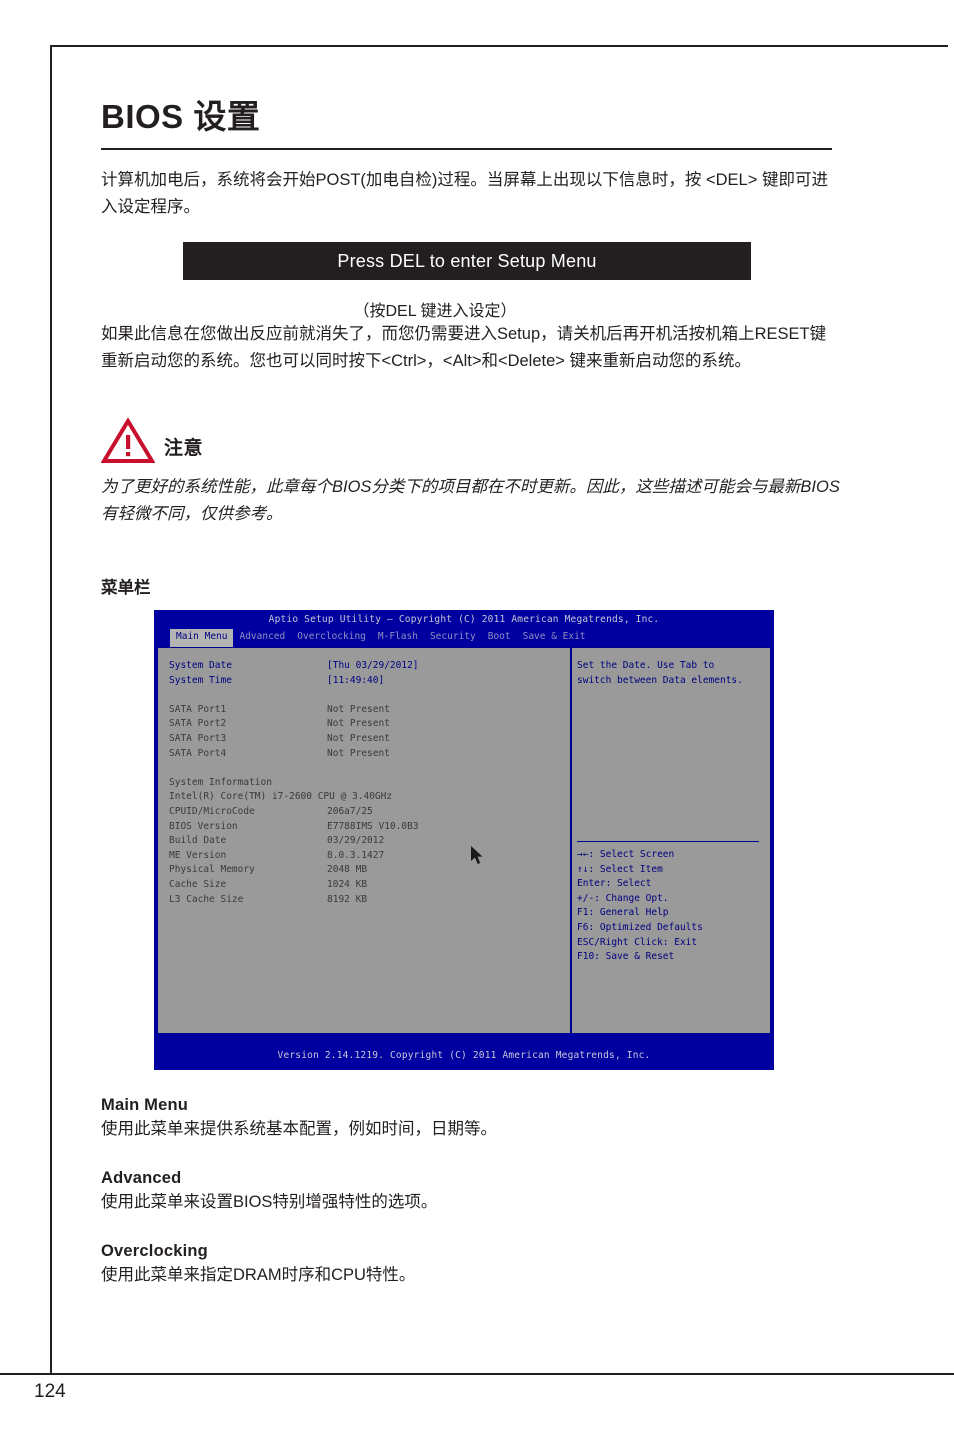  I want to click on bios-value-sata-port3: Not Present, so click(358, 738).